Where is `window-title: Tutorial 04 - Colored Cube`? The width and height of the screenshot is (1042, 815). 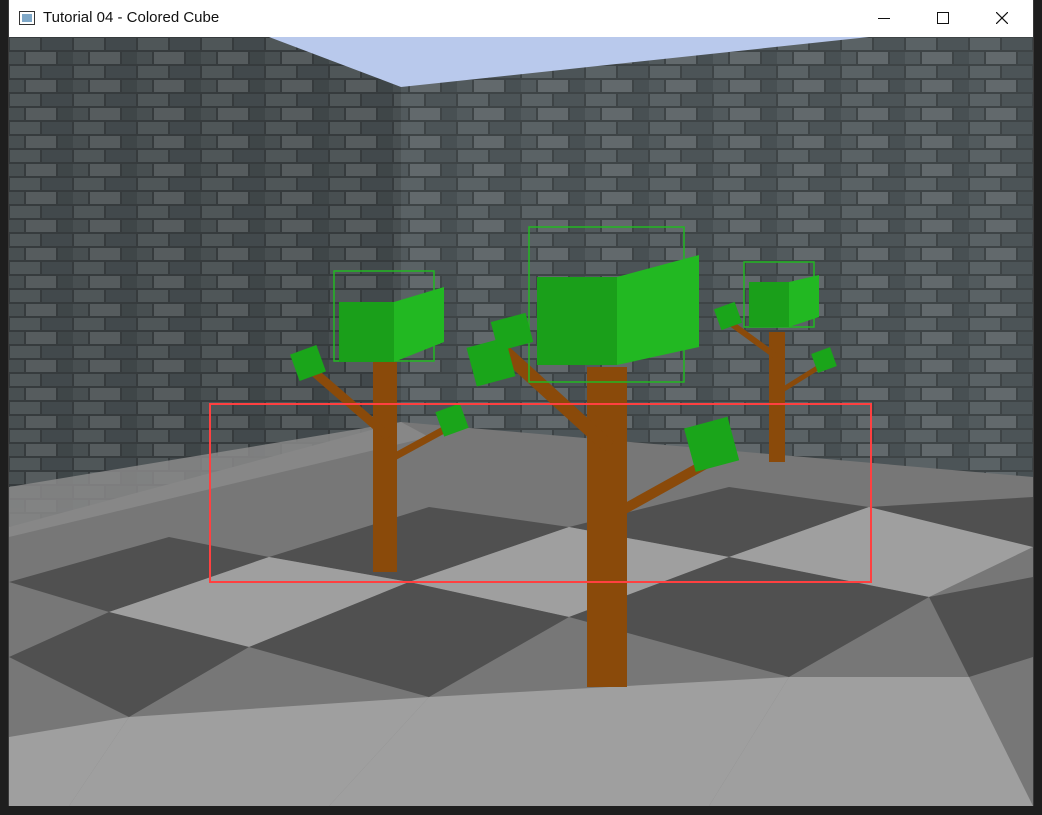
window-title: Tutorial 04 - Colored Cube is located at coordinates (131, 17).